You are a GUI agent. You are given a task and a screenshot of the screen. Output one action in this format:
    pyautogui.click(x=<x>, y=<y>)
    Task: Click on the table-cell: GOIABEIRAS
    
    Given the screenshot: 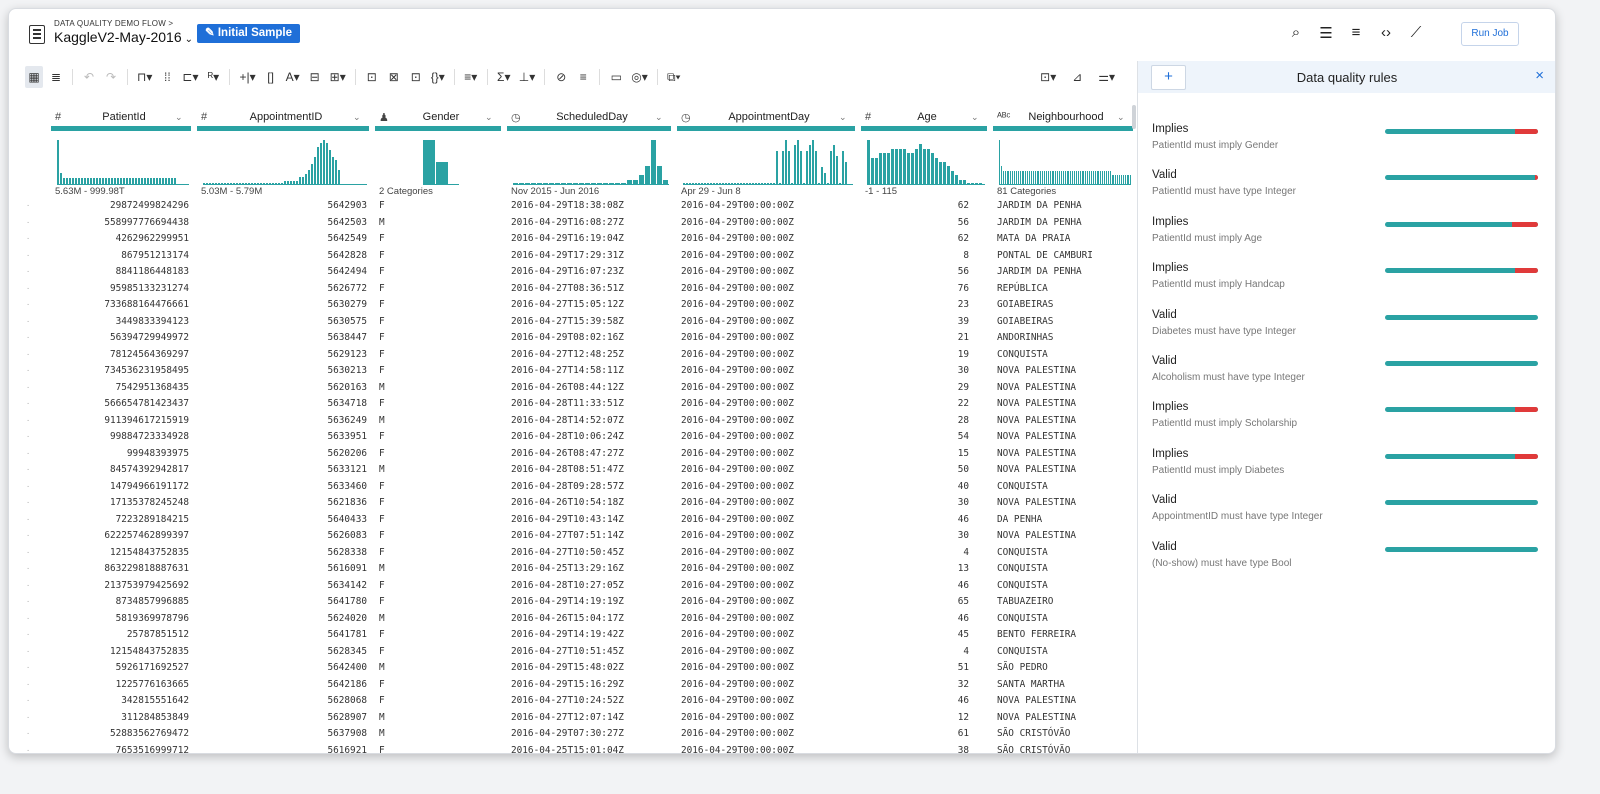 What is the action you would take?
    pyautogui.click(x=1064, y=322)
    